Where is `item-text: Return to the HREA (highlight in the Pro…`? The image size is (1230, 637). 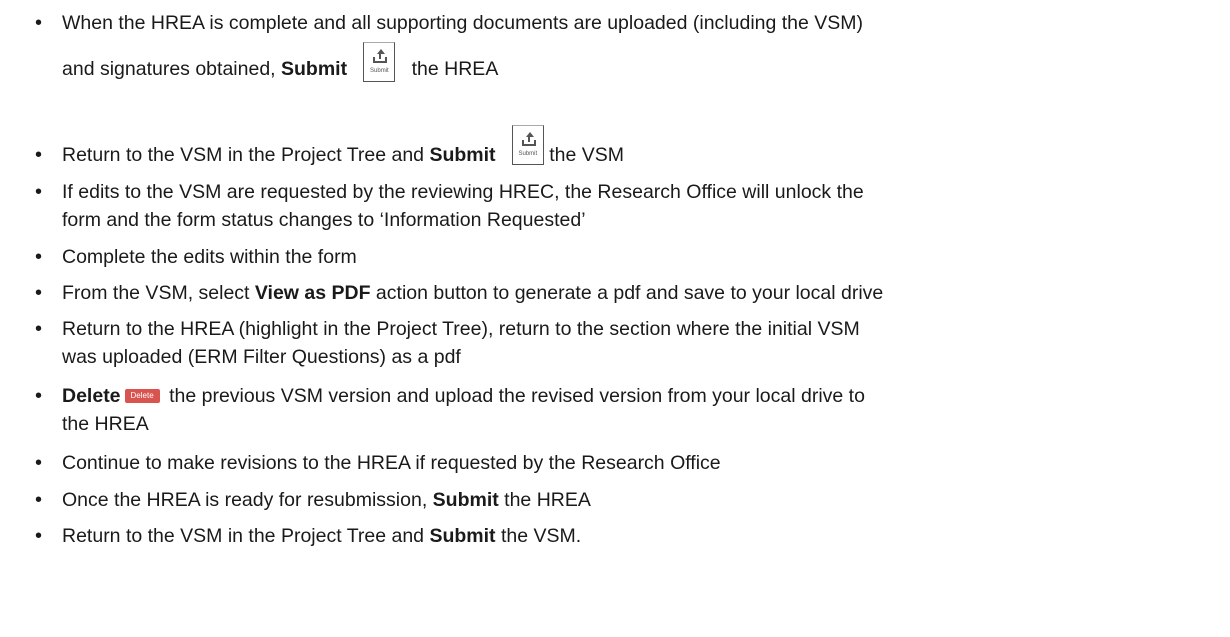
item-text: Return to the HREA (highlight in the Pro… is located at coordinates (461, 329).